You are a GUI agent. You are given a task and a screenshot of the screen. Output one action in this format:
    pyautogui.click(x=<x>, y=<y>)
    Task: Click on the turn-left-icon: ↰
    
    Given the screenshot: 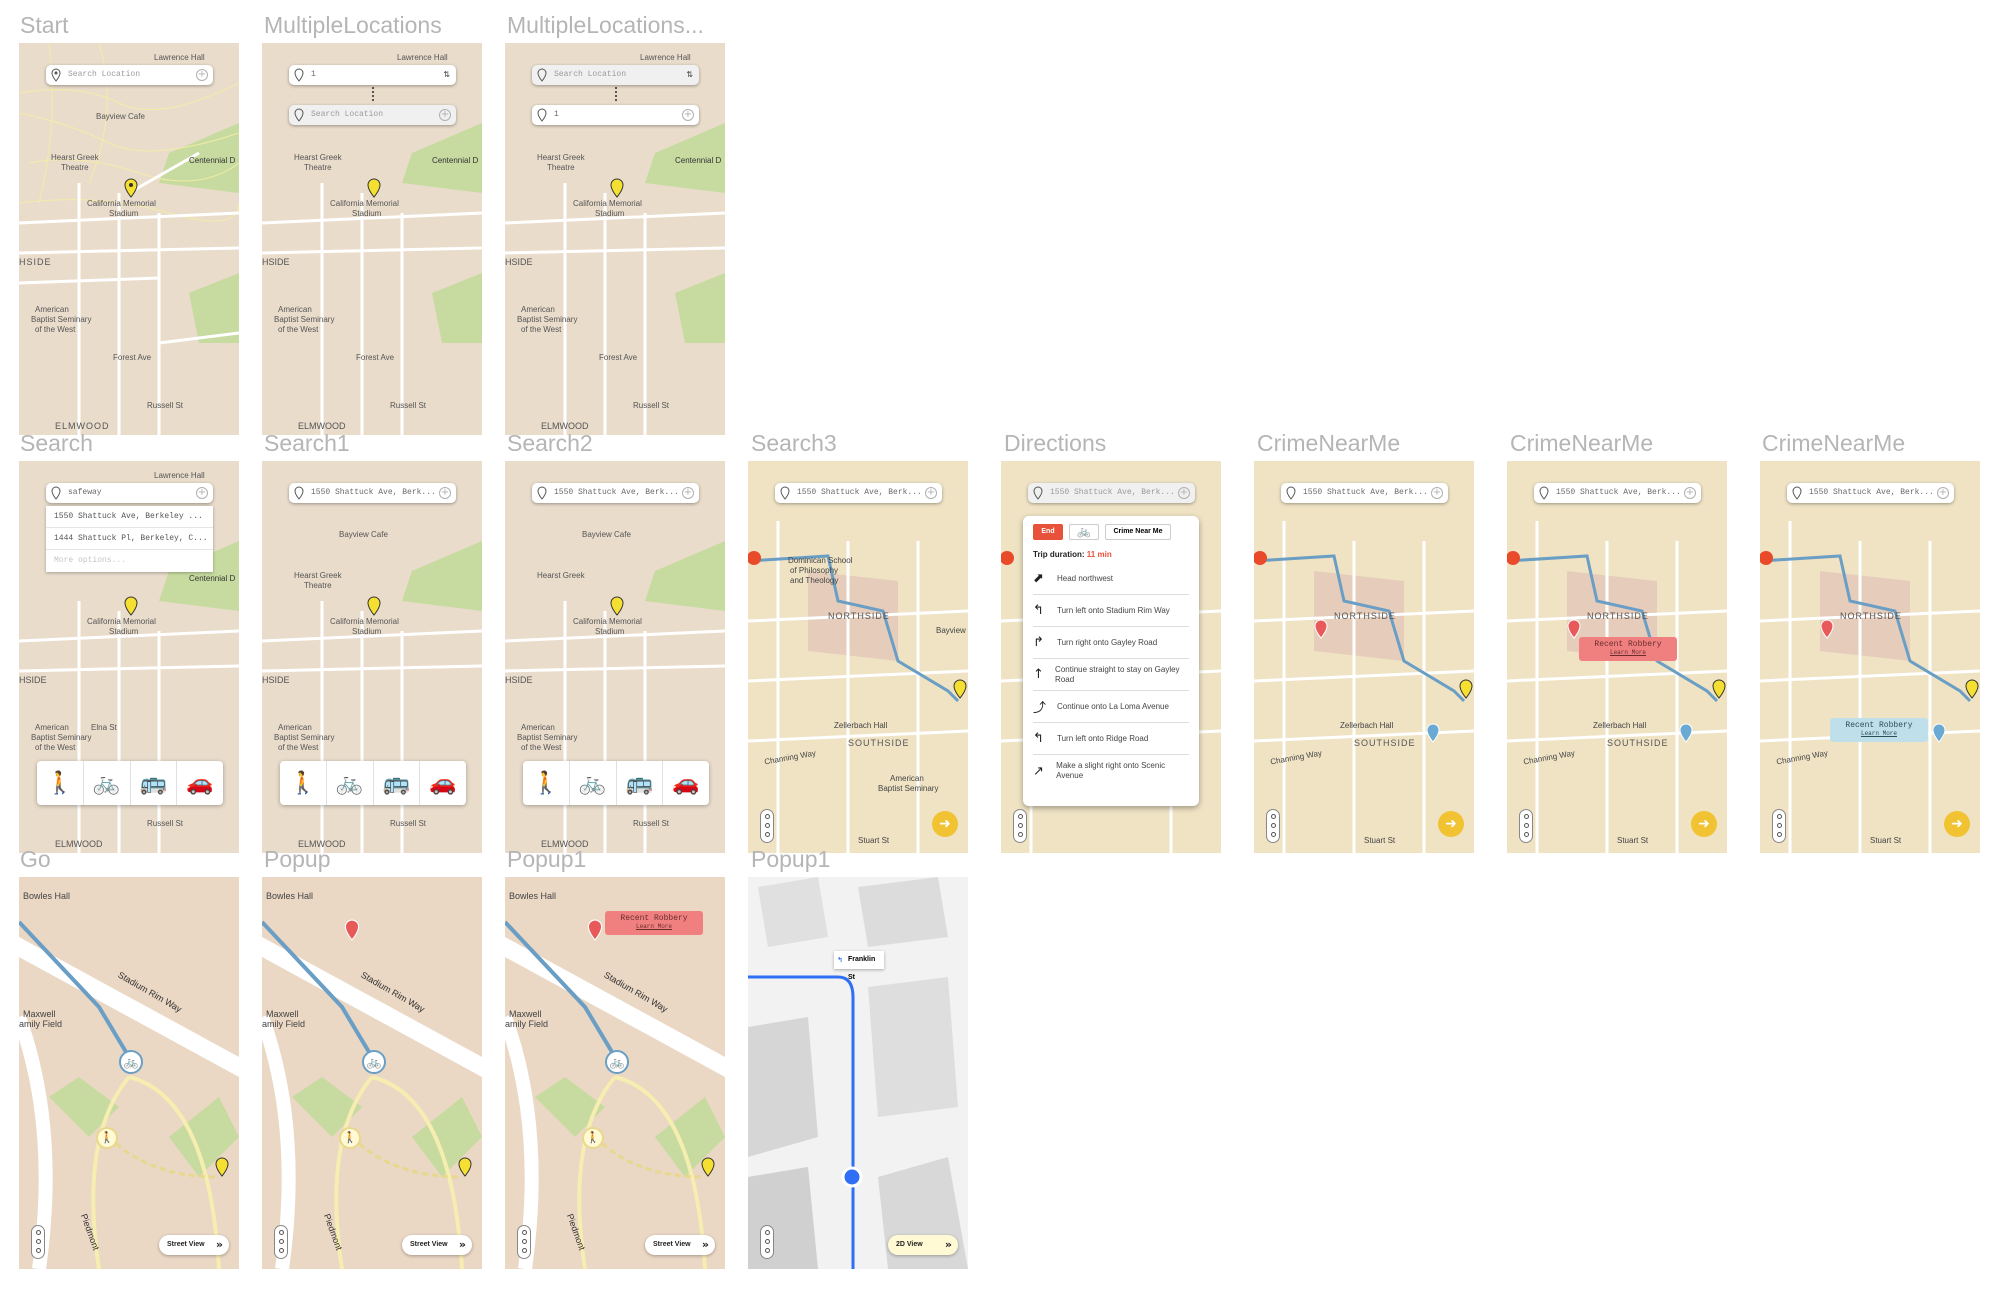 What is the action you would take?
    pyautogui.click(x=1038, y=610)
    